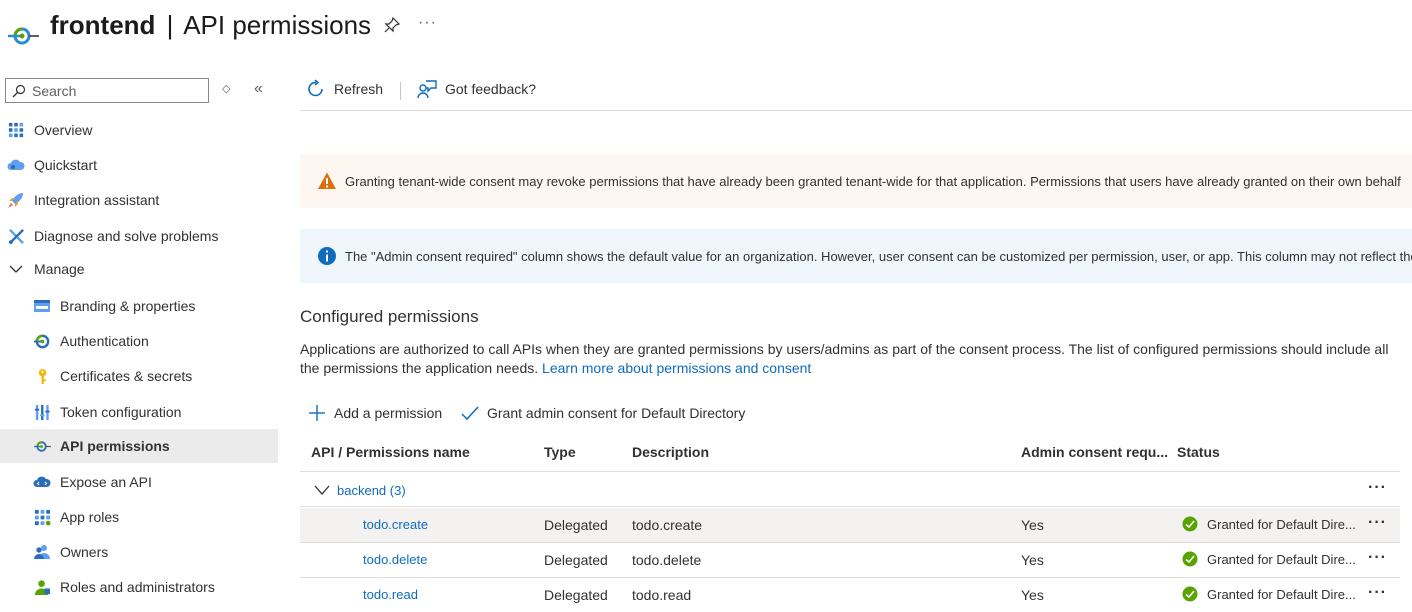  What do you see at coordinates (327, 256) in the screenshot?
I see `info-icon` at bounding box center [327, 256].